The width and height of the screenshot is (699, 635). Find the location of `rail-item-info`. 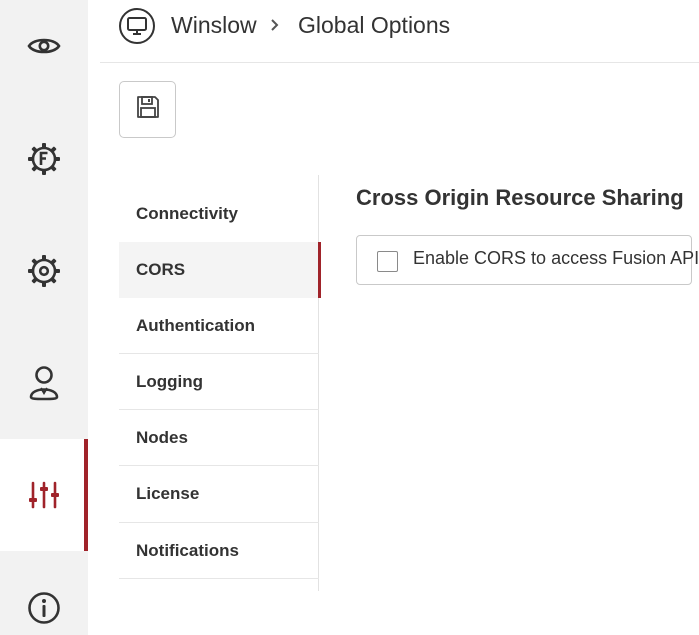

rail-item-info is located at coordinates (44, 593).